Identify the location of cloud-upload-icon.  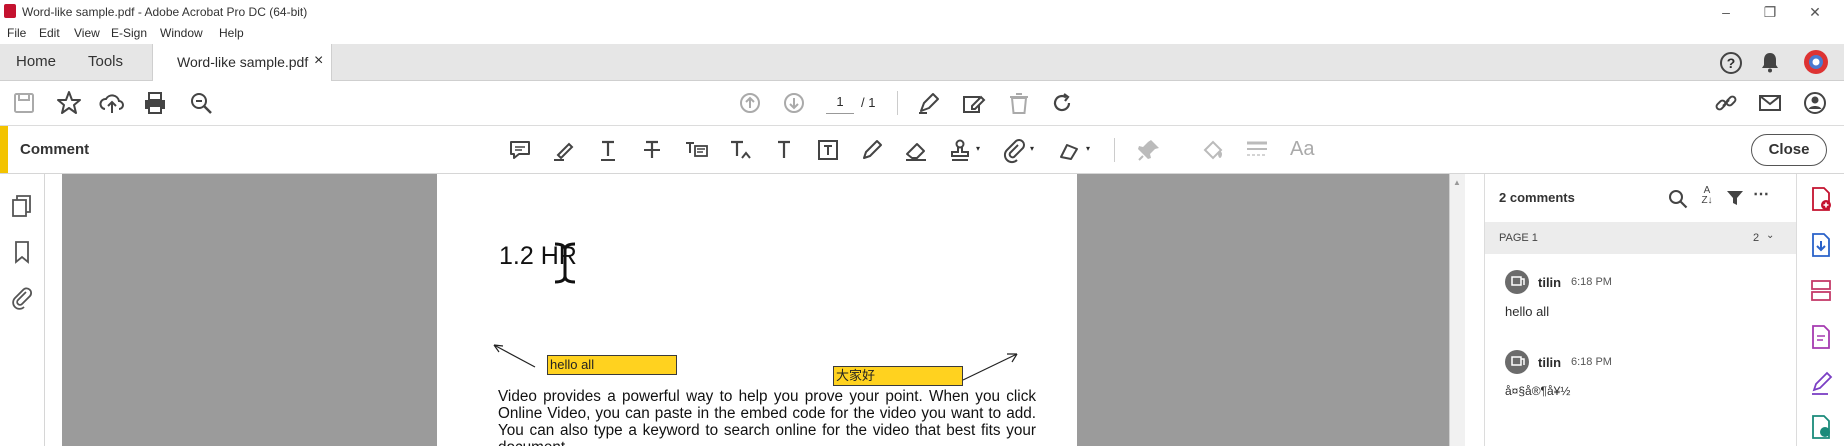
(112, 103).